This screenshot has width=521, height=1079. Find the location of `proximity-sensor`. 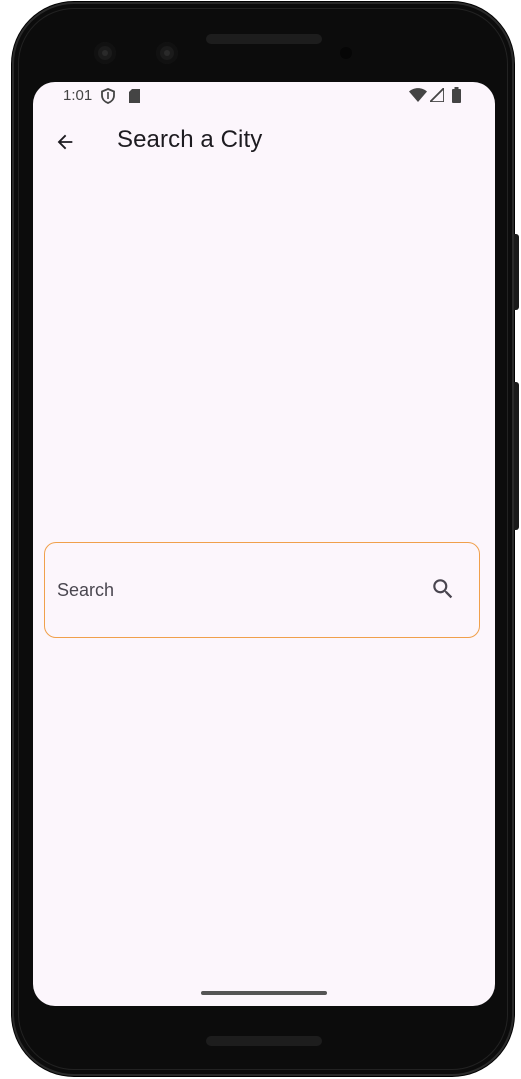

proximity-sensor is located at coordinates (346, 53).